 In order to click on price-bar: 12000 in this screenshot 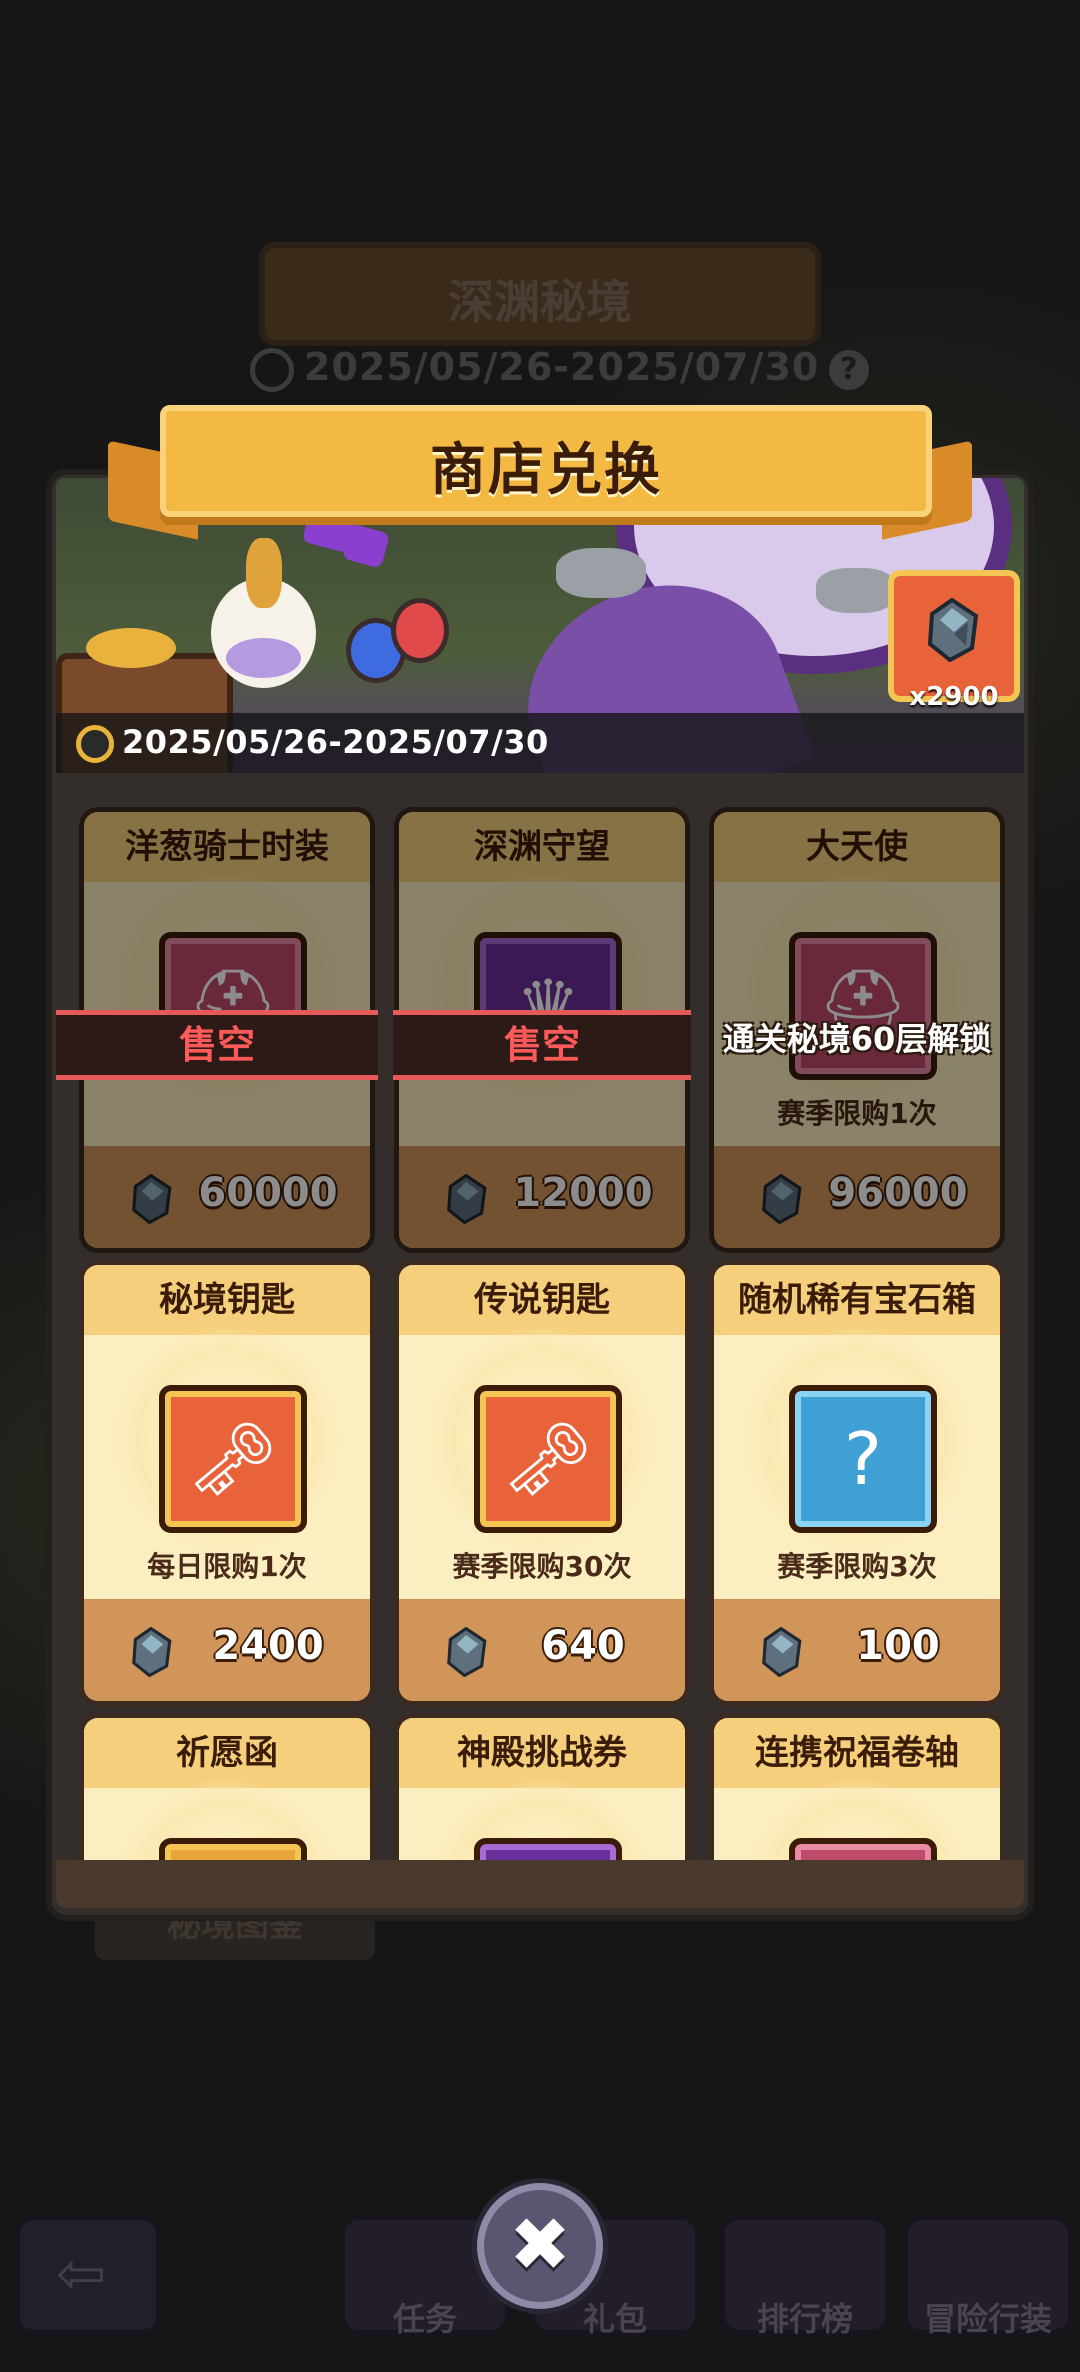, I will do `click(542, 1197)`.